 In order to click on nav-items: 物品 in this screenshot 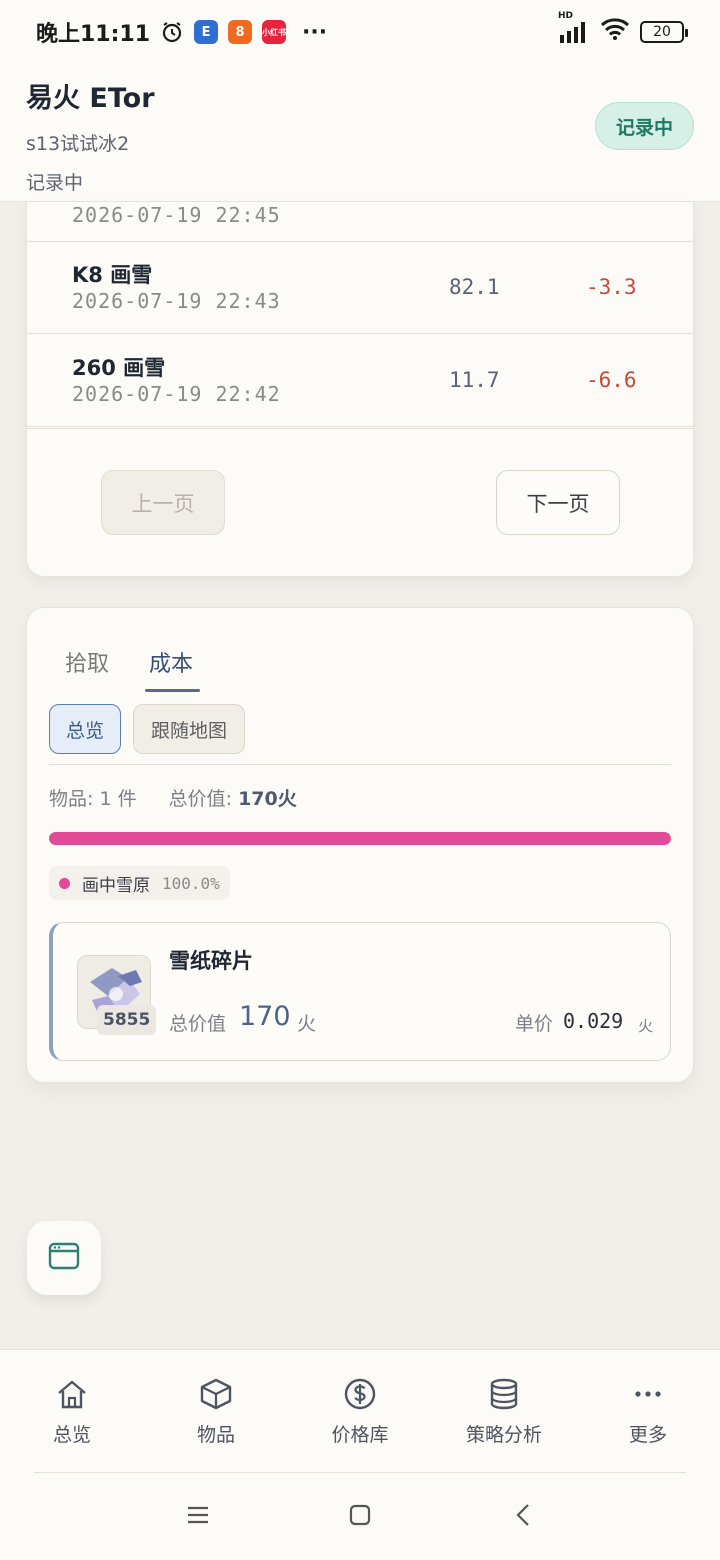, I will do `click(216, 1411)`.